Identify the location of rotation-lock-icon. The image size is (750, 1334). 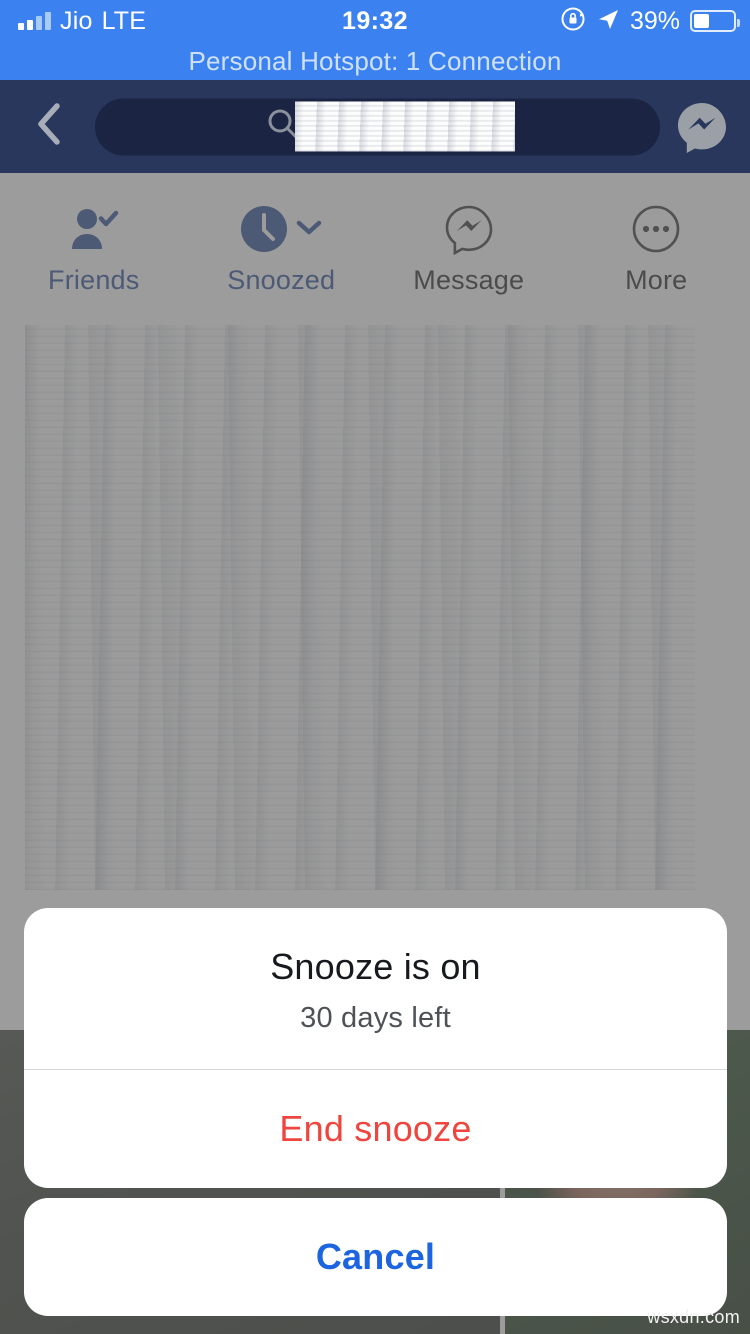
(573, 21).